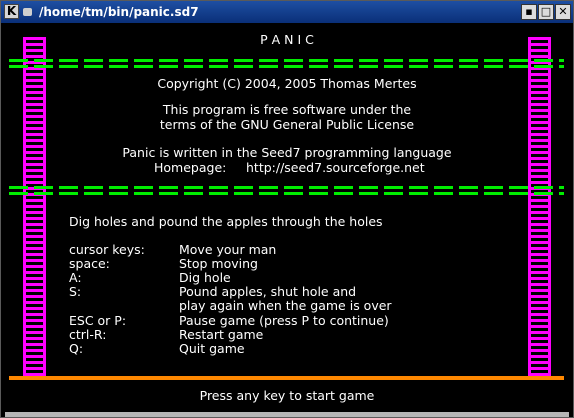 Image resolution: width=574 pixels, height=418 pixels. Describe the element at coordinates (287, 395) in the screenshot. I see `start-prompt: Press any key to start game` at that location.